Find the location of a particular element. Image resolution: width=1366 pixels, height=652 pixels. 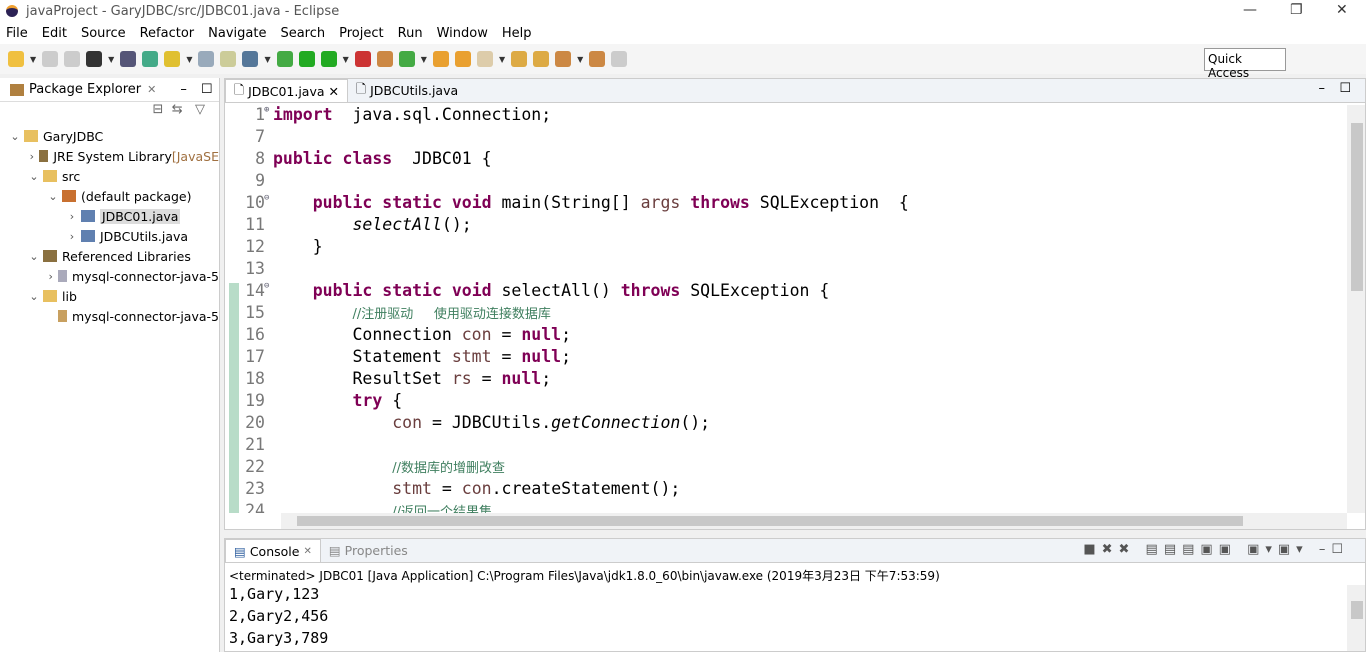

code-token: null is located at coordinates (541, 334).